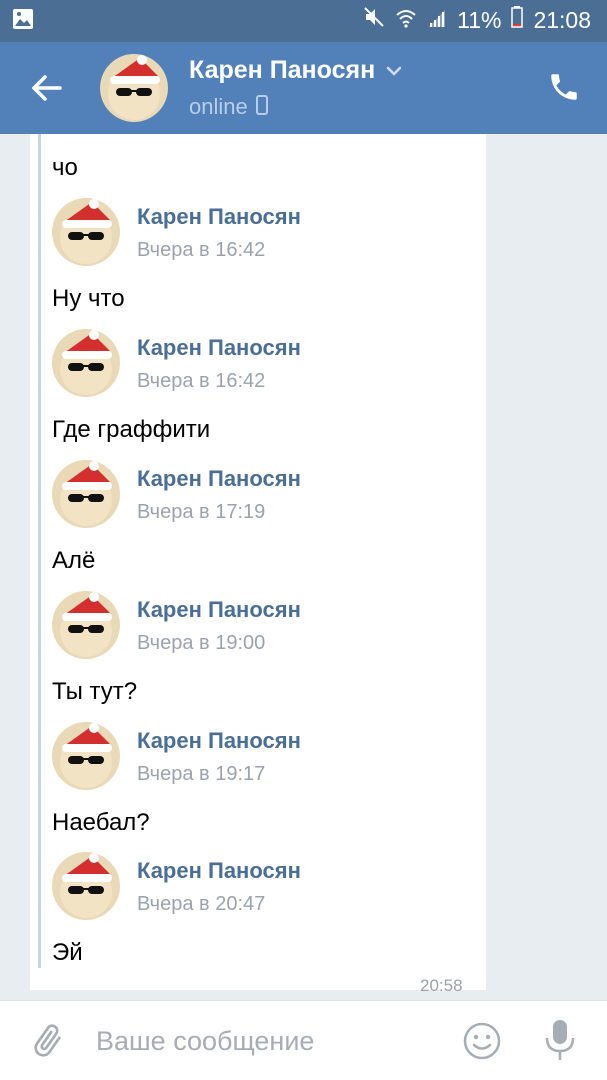 This screenshot has height=1080, width=607. Describe the element at coordinates (266, 1041) in the screenshot. I see `message-input` at that location.